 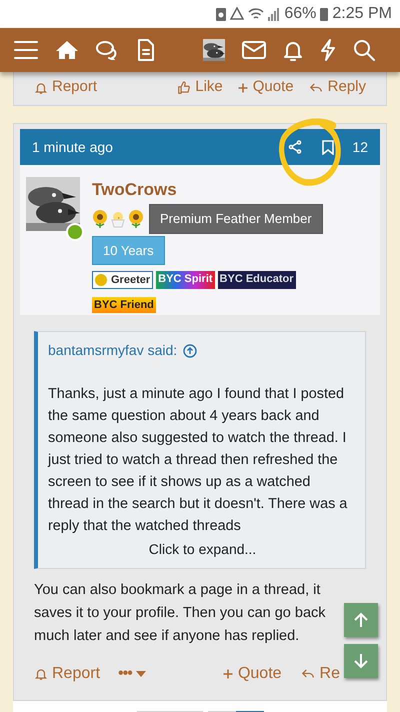 I want to click on document-icon, so click(x=146, y=50).